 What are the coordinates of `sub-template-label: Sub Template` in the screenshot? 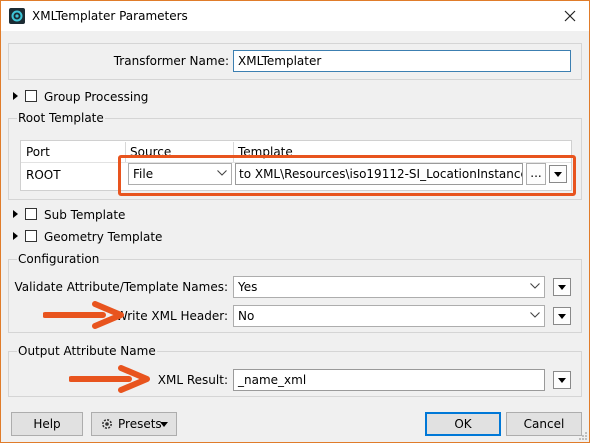 It's located at (85, 215).